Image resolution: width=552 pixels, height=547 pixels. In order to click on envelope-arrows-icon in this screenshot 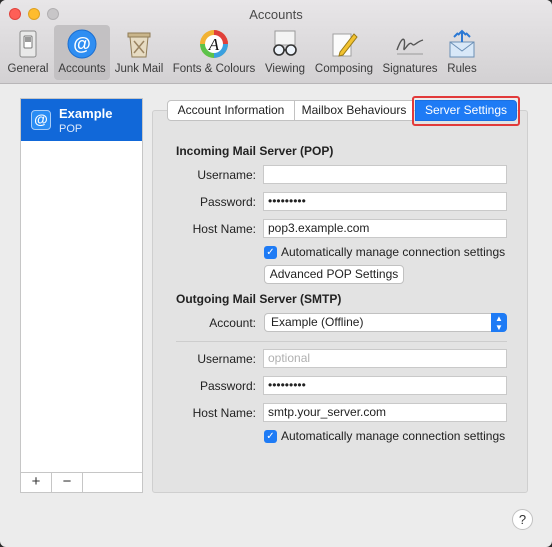, I will do `click(462, 43)`.